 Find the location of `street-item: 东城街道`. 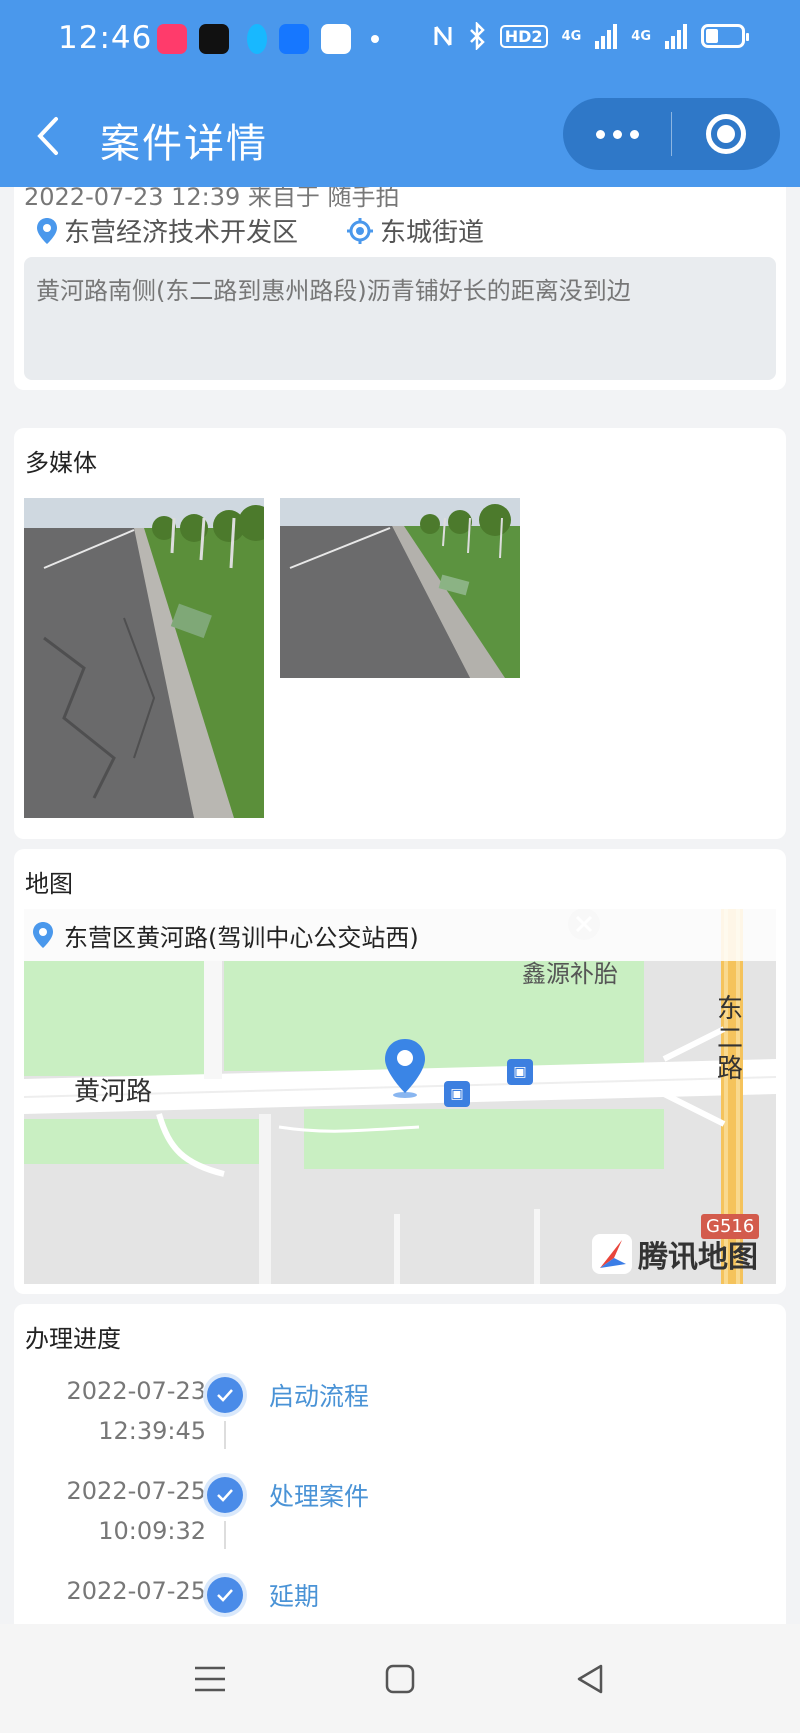

street-item: 东城街道 is located at coordinates (415, 230).